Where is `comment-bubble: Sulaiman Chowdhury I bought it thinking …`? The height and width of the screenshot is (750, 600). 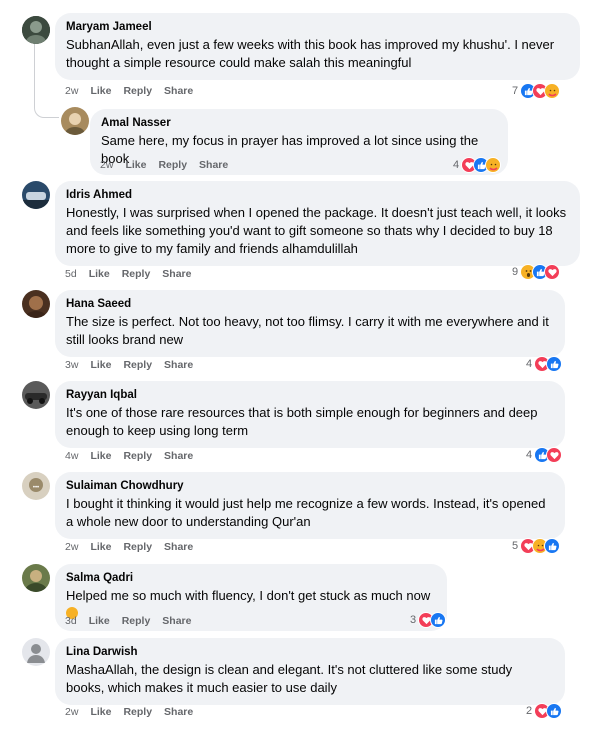 comment-bubble: Sulaiman Chowdhury I bought it thinking … is located at coordinates (310, 505).